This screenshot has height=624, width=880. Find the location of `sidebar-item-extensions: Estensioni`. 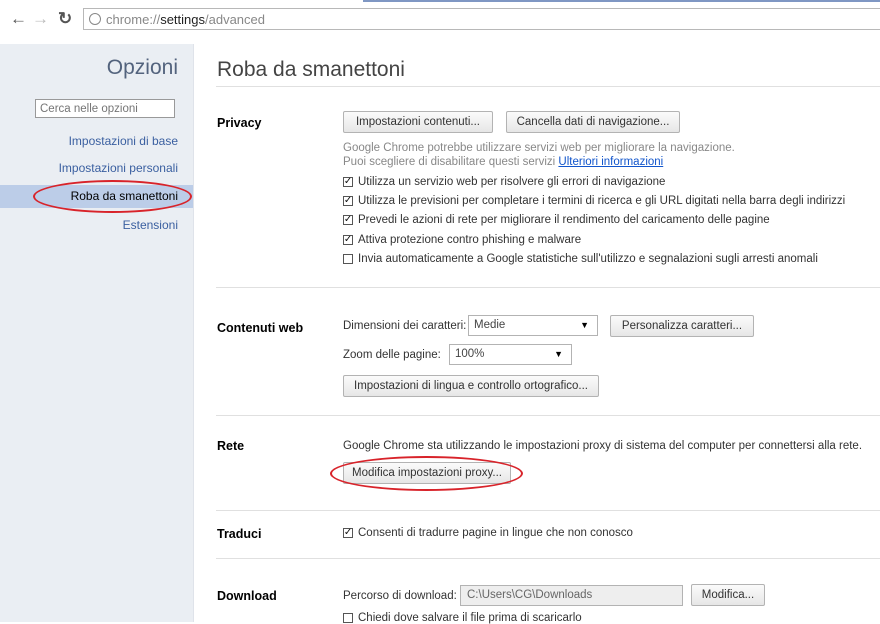

sidebar-item-extensions: Estensioni is located at coordinates (150, 225).